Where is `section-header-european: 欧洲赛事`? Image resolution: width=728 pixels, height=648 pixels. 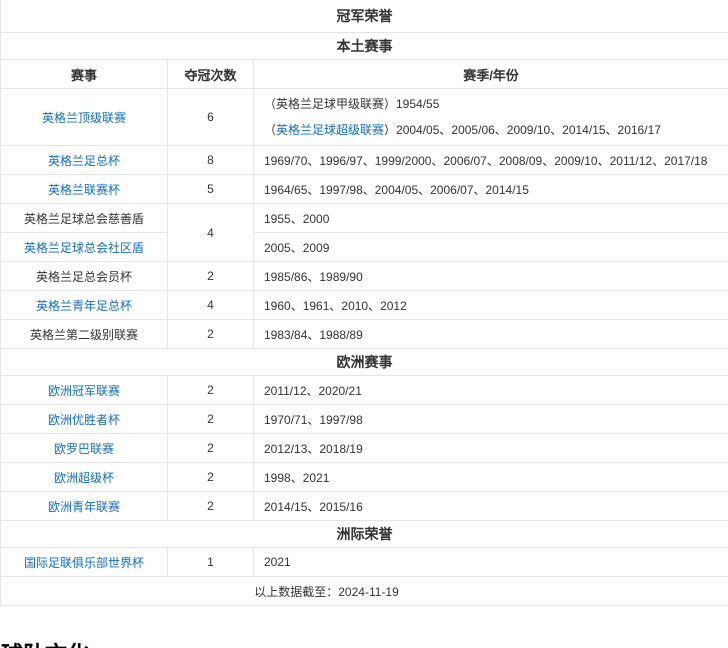 section-header-european: 欧洲赛事 is located at coordinates (364, 362).